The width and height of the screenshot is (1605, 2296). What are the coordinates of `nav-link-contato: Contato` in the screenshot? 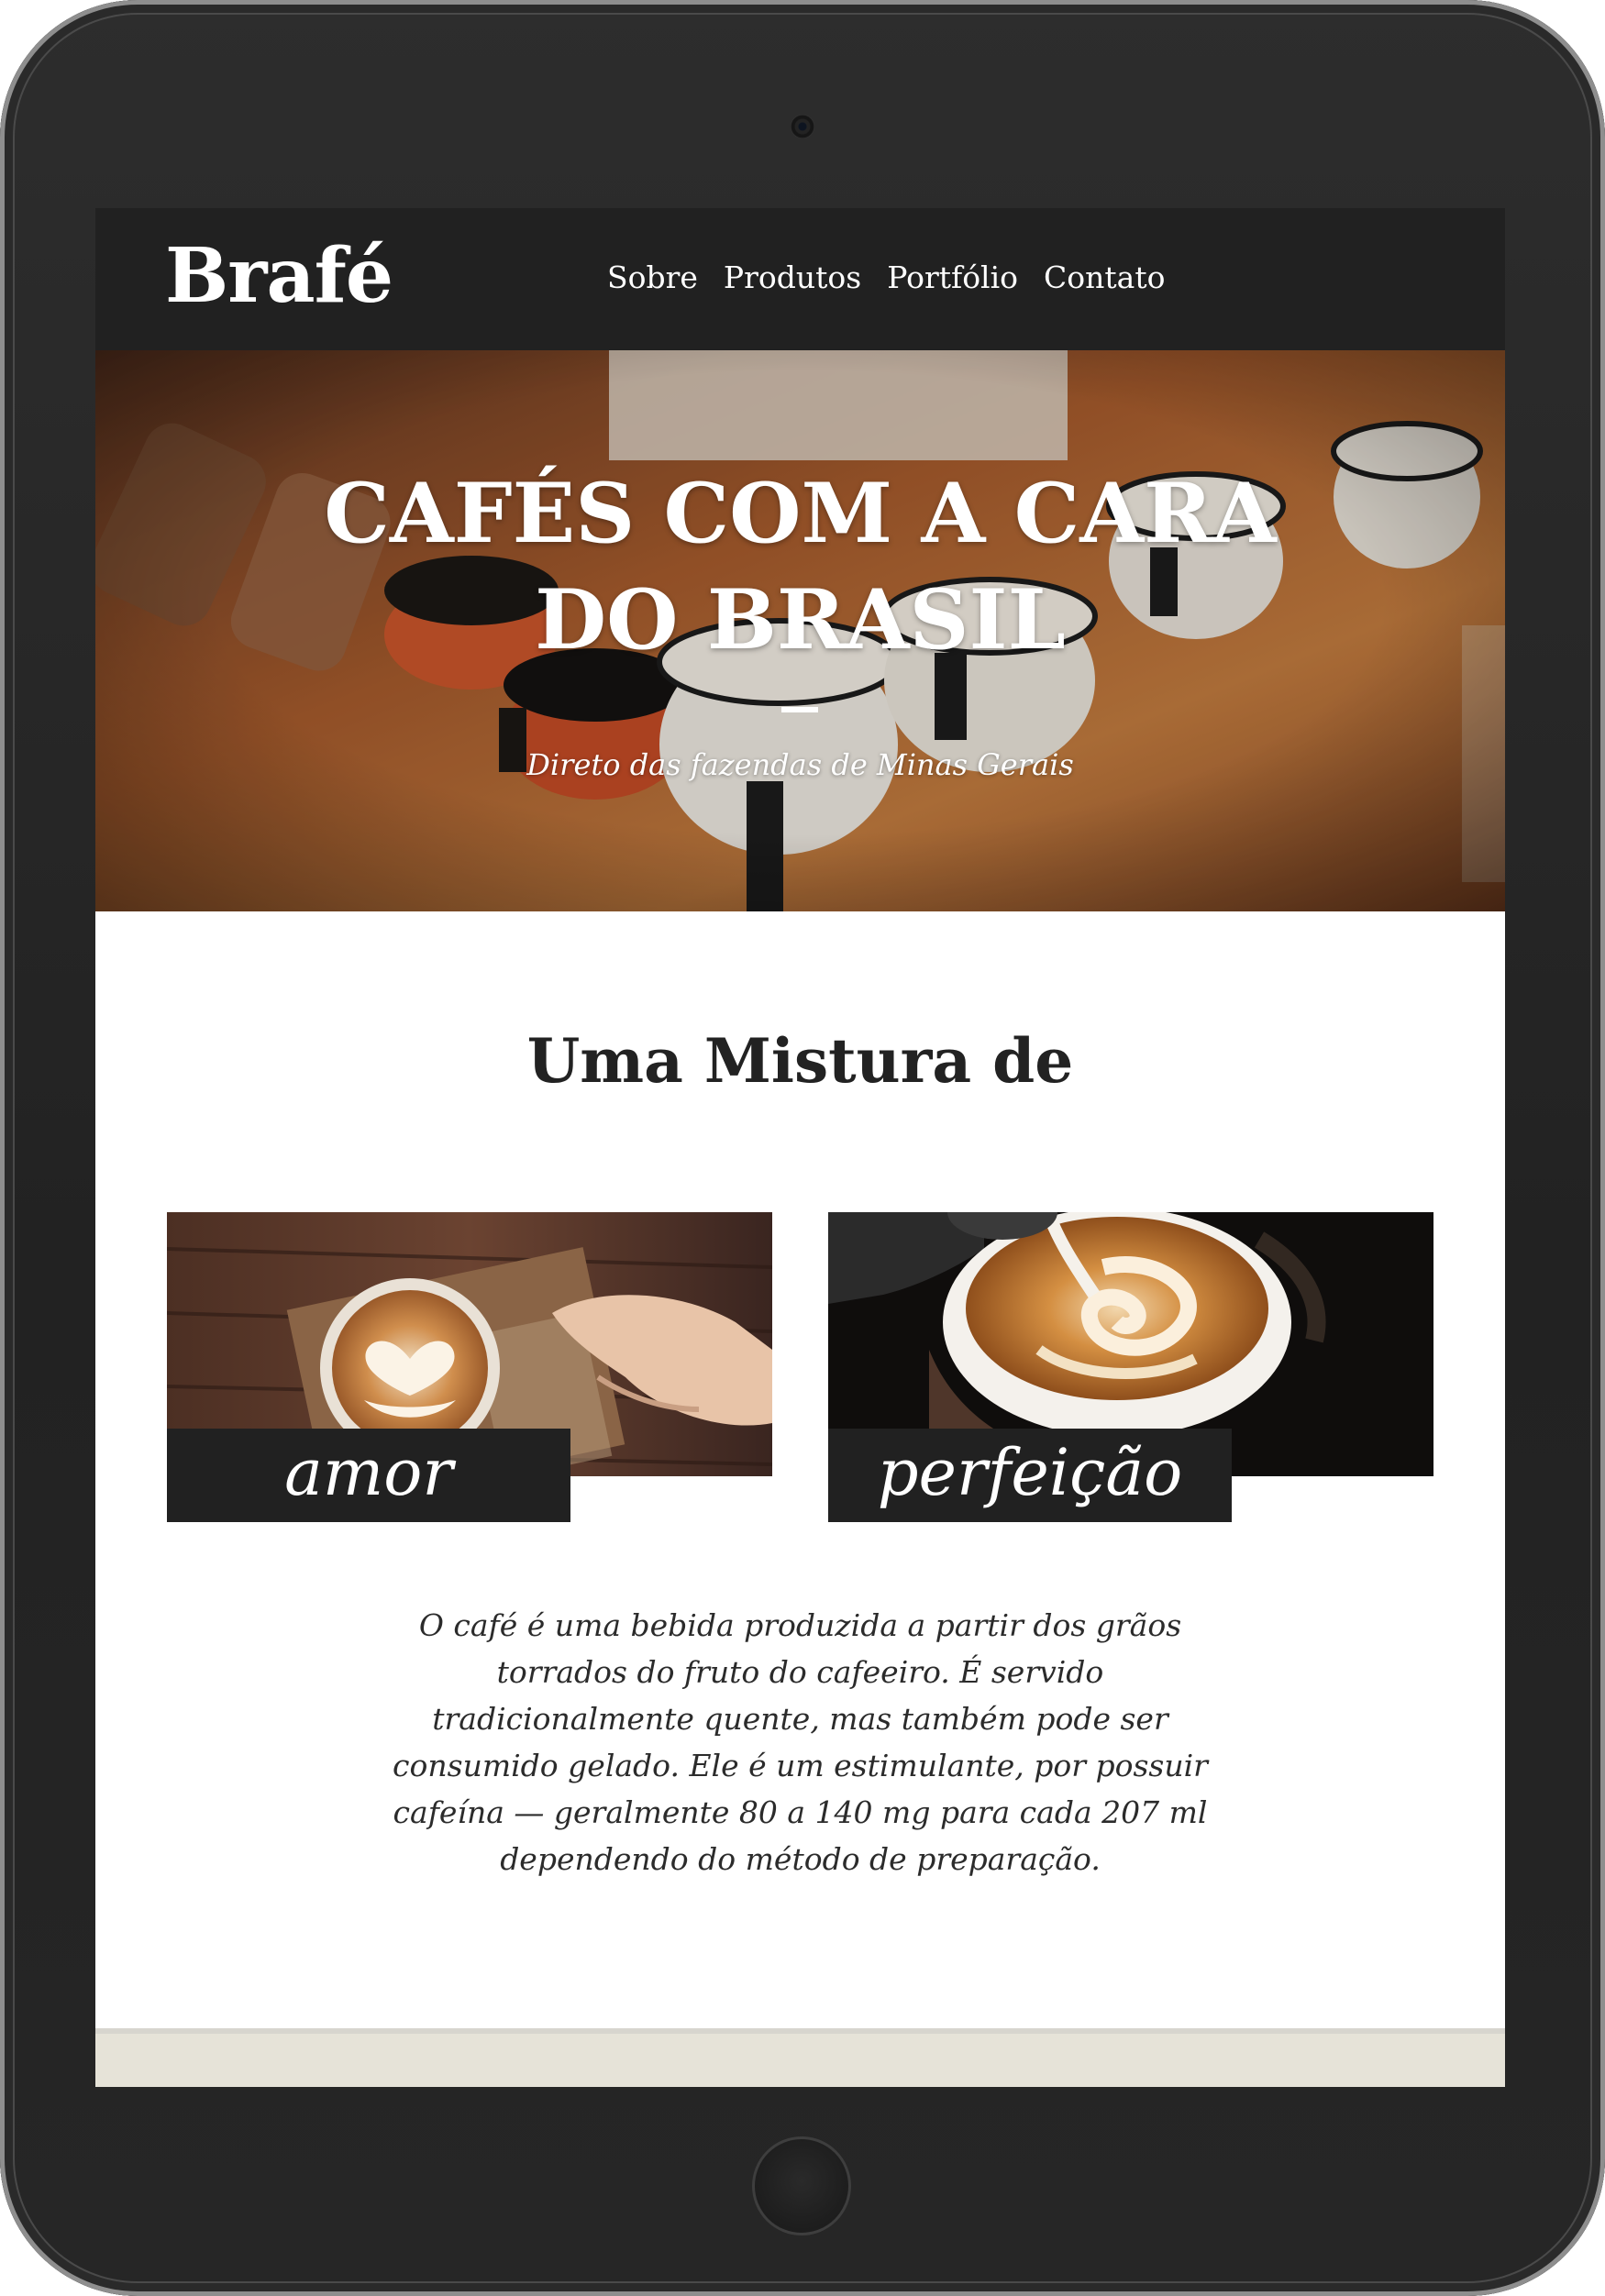 It's located at (1104, 277).